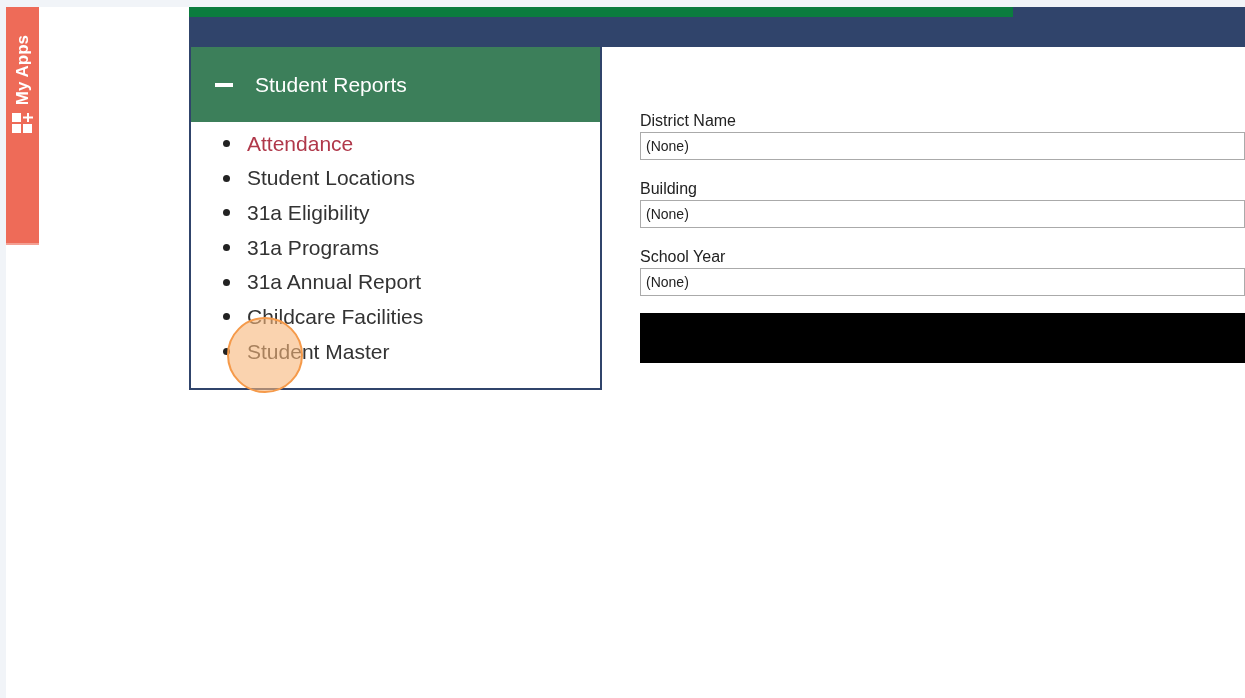 The image size is (1245, 698). I want to click on report-link: 31a Annual Report, so click(334, 282).